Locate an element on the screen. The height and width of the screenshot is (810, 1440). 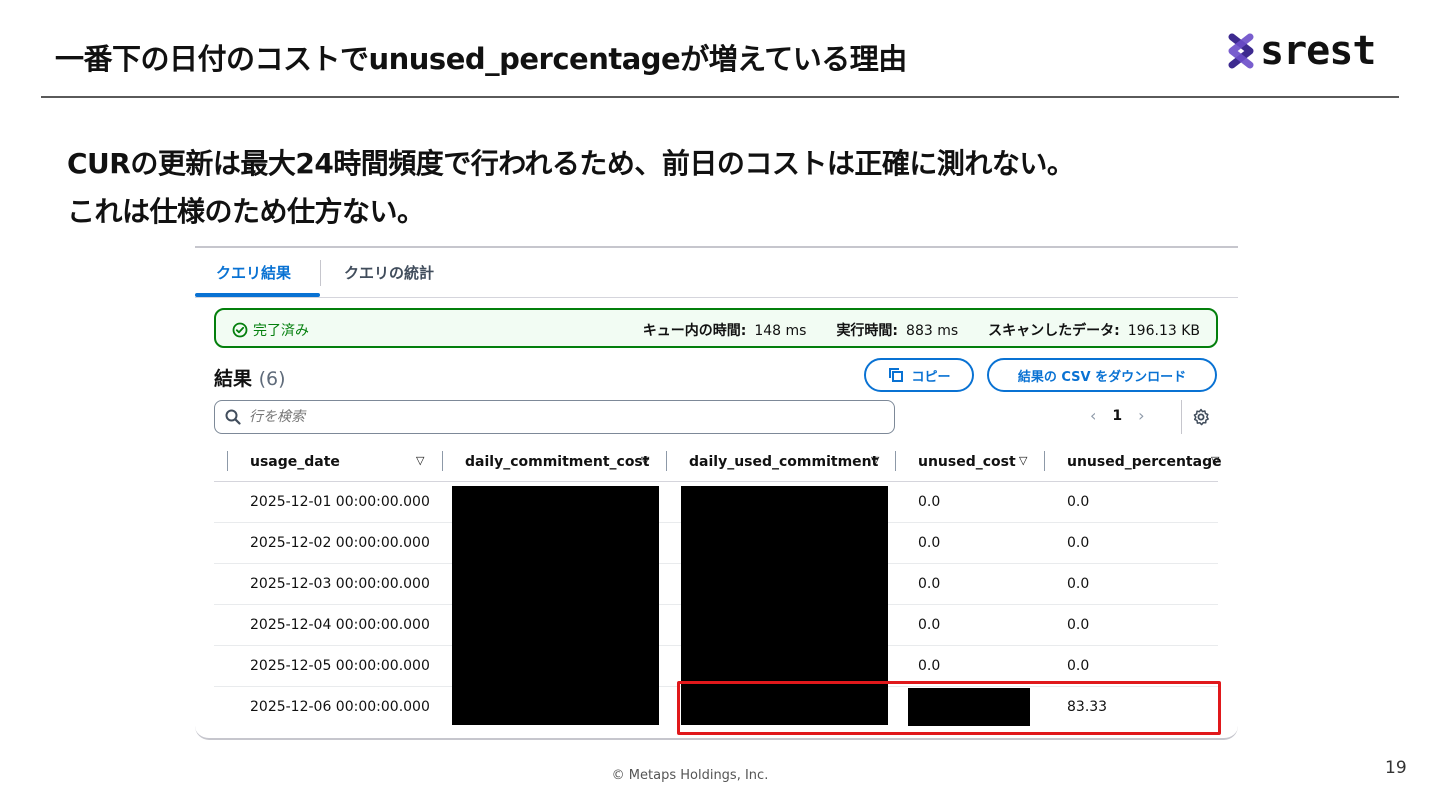
status-complete: 完了済み is located at coordinates (270, 330).